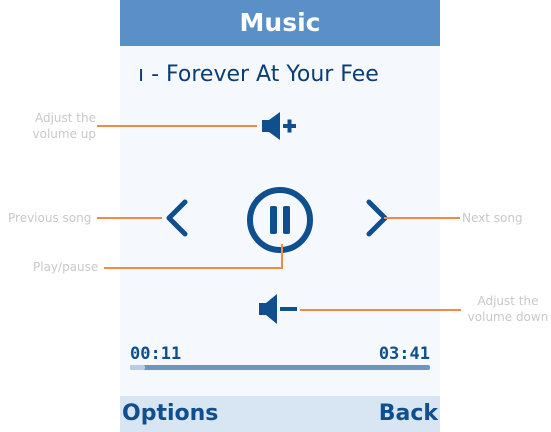 The width and height of the screenshot is (551, 432). I want to click on callout-line-play-v, so click(282, 256).